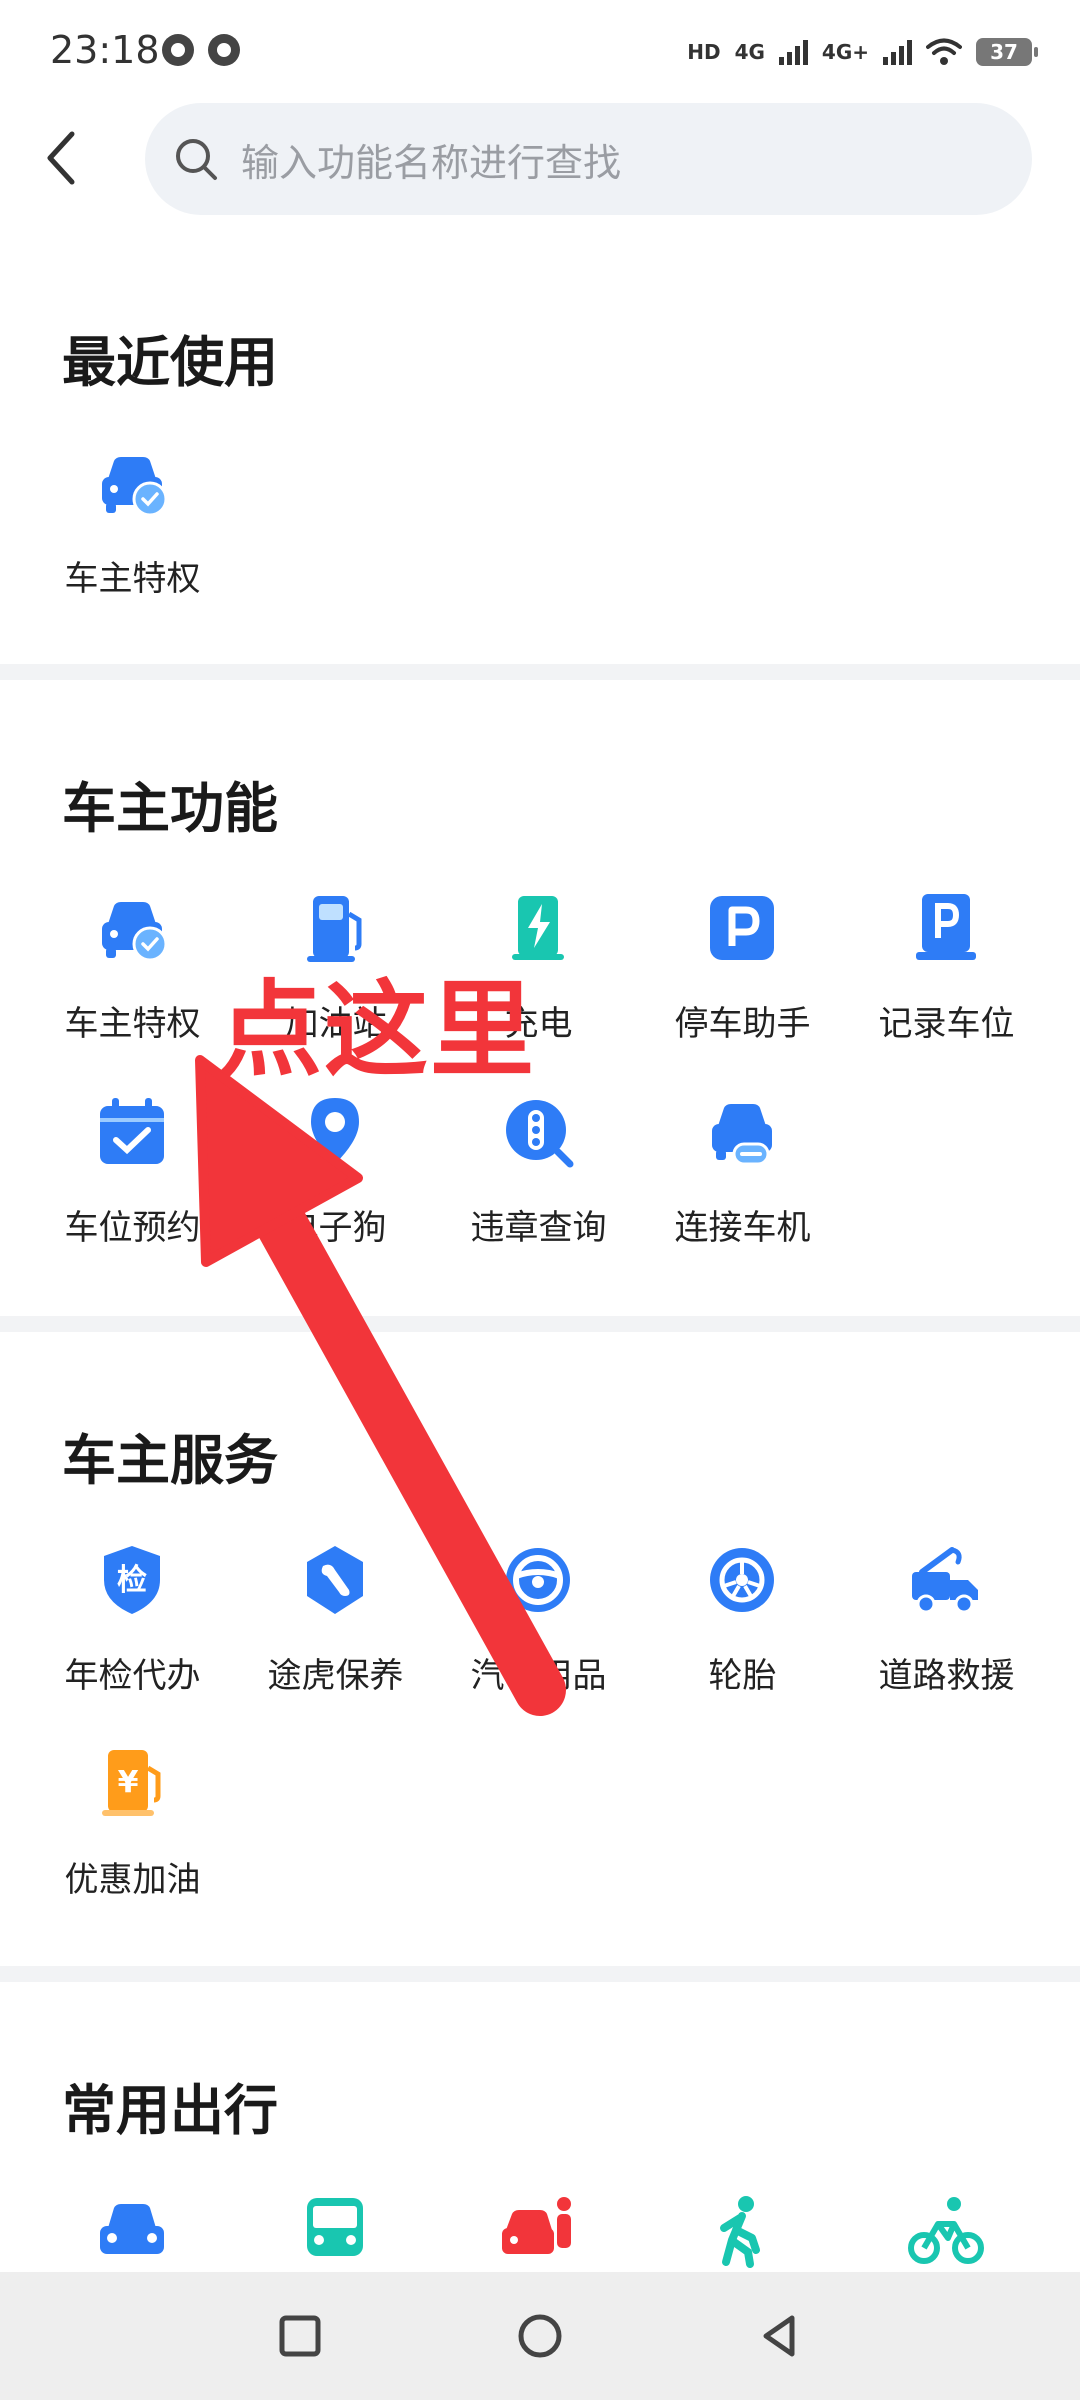 This screenshot has height=2400, width=1080. What do you see at coordinates (944, 51) in the screenshot?
I see `wifi-icon` at bounding box center [944, 51].